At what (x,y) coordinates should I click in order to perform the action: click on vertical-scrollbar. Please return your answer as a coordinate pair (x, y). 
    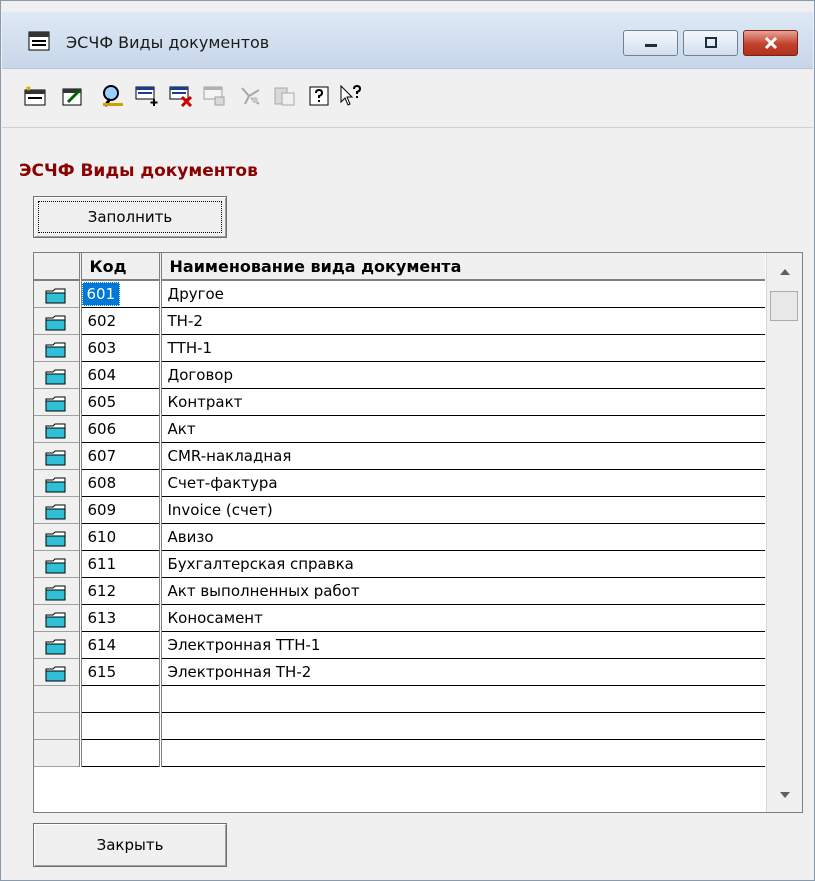
    Looking at the image, I should click on (784, 532).